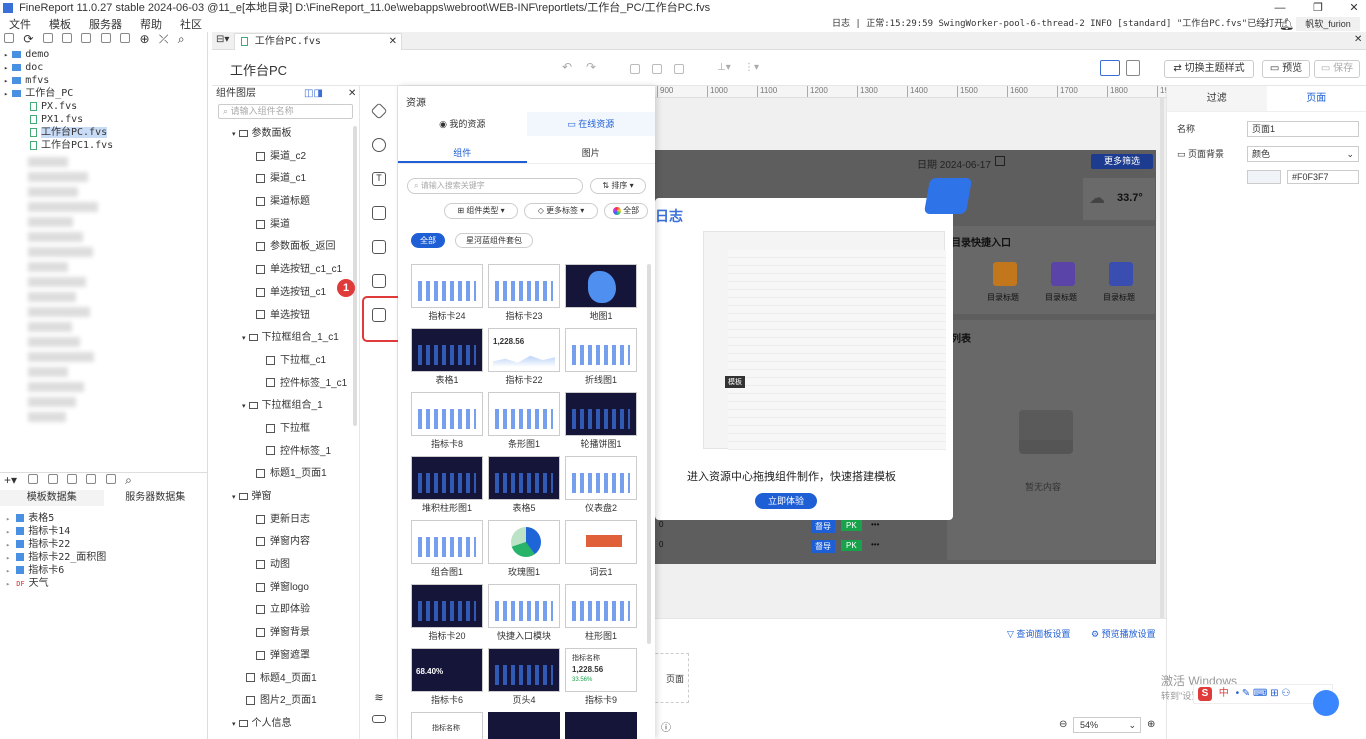  Describe the element at coordinates (524, 486) in the screenshot. I see `component-card: 表格5` at that location.